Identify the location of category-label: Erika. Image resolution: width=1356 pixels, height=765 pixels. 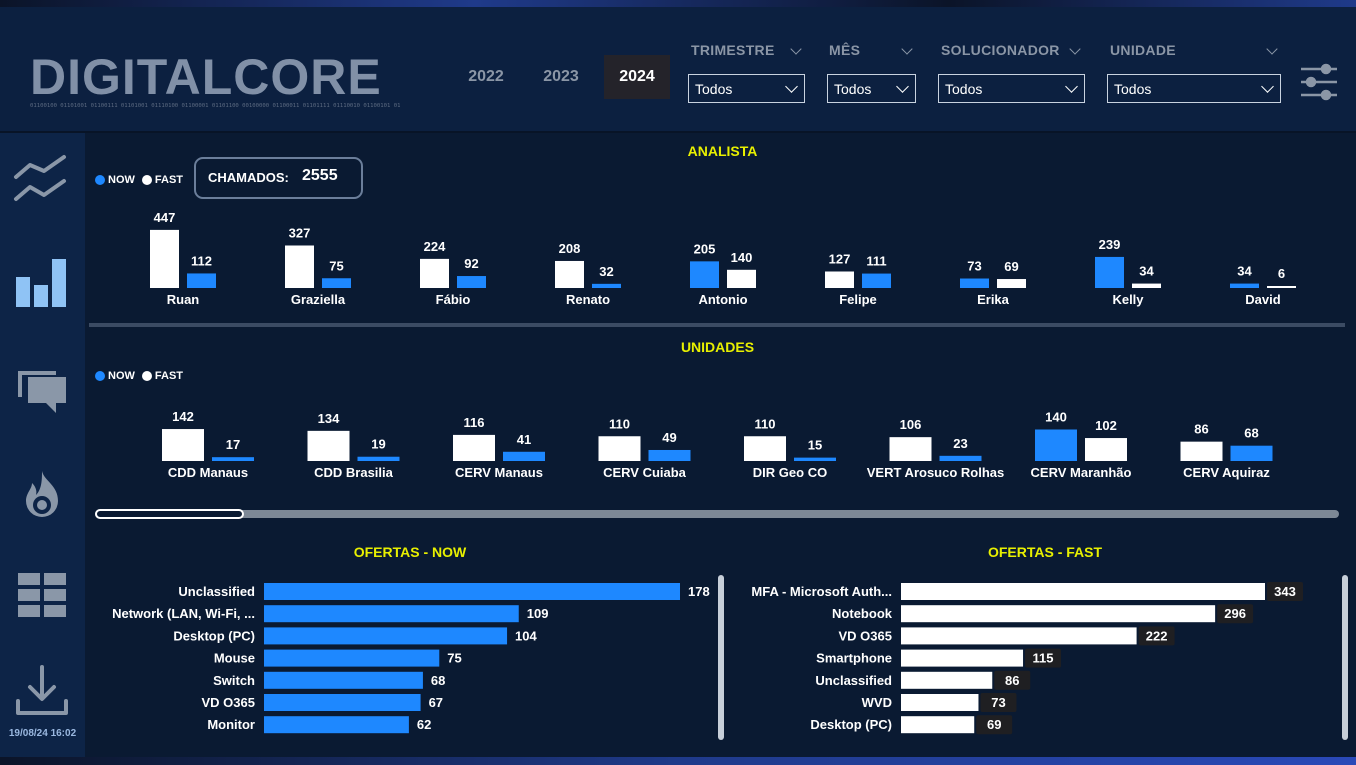
(993, 299).